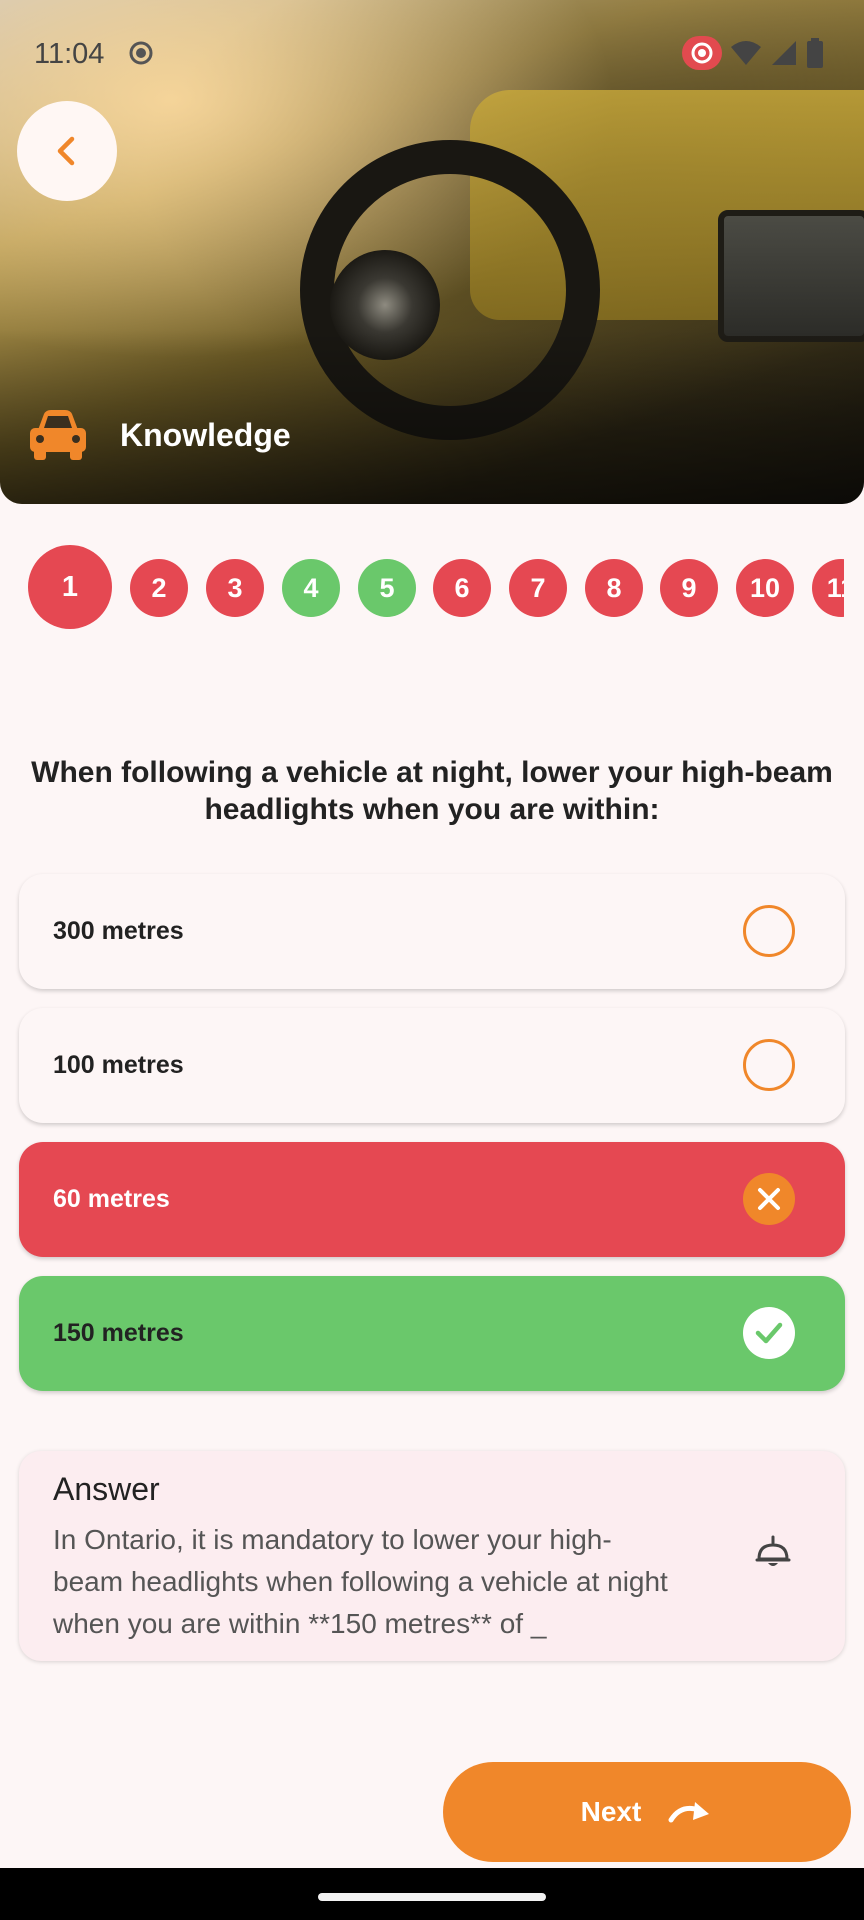  What do you see at coordinates (689, 588) in the screenshot?
I see `question-number-9: 9` at bounding box center [689, 588].